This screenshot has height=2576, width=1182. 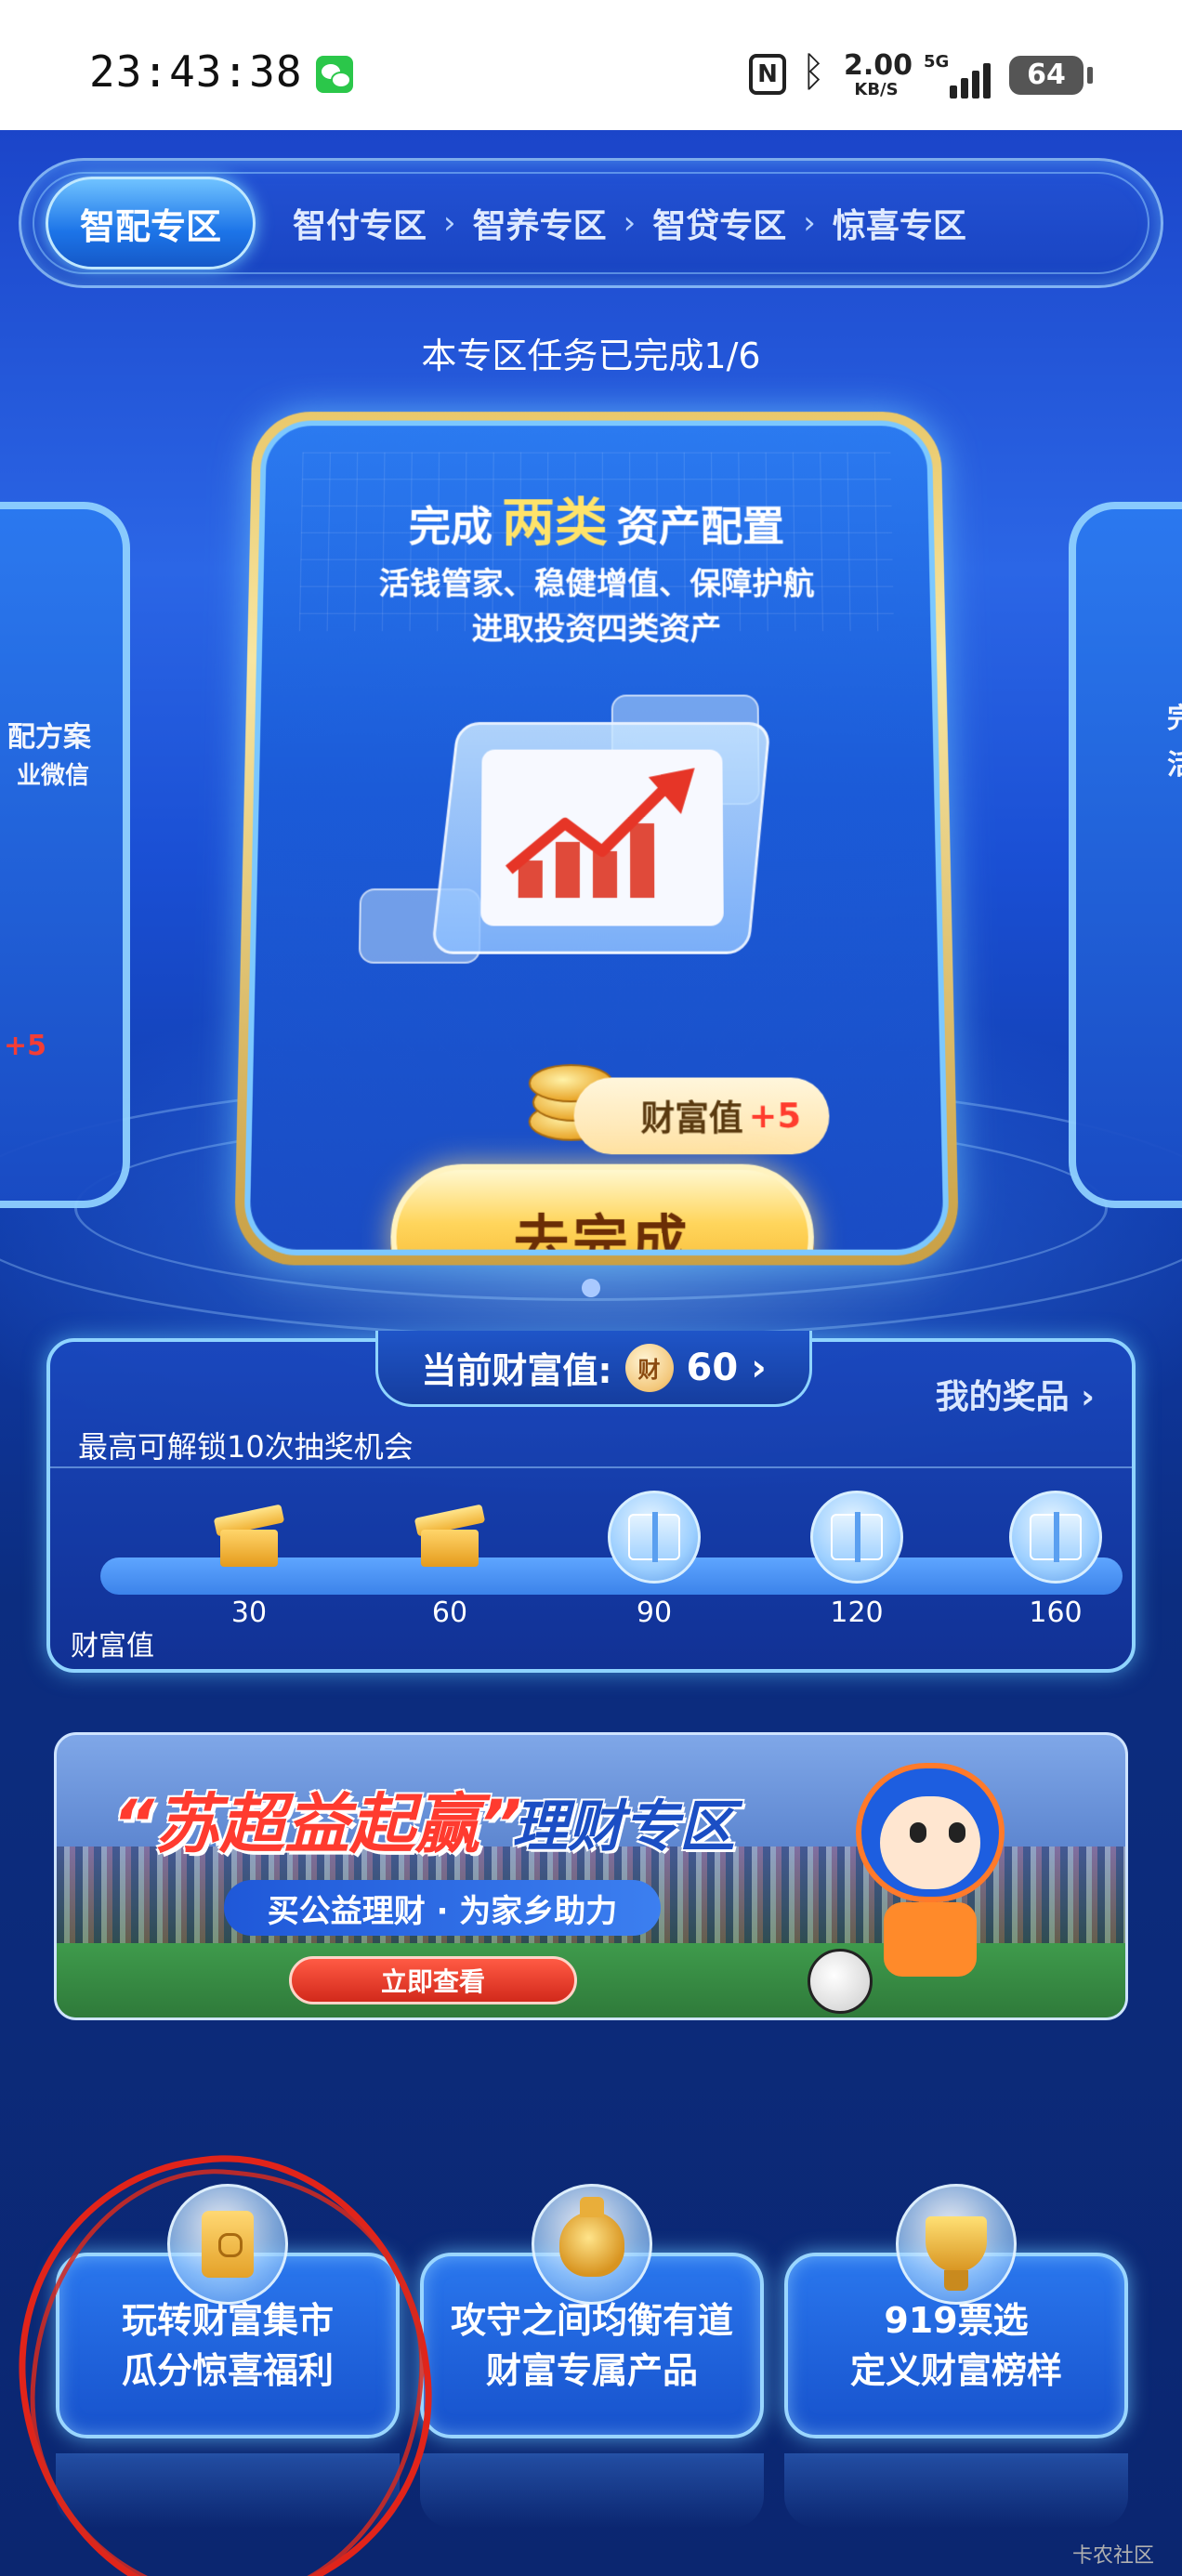 What do you see at coordinates (956, 2244) in the screenshot?
I see `trophy-icon` at bounding box center [956, 2244].